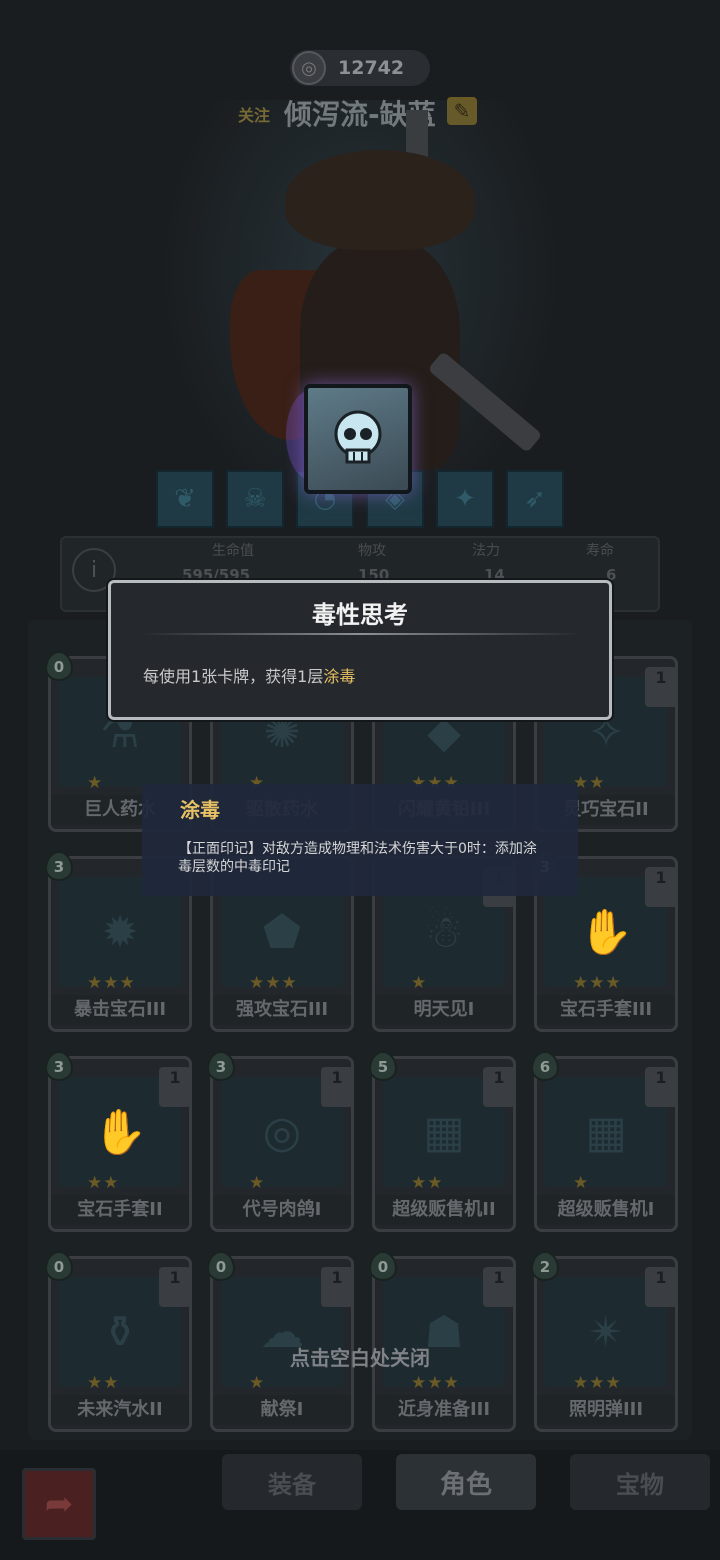 This screenshot has height=1560, width=720. Describe the element at coordinates (360, 840) in the screenshot. I see `keyword-tooltip: 涂毒 【正面印记】对敌方造成物理和法术伤害大于0时：添加涂毒层数的中毒印记` at that location.